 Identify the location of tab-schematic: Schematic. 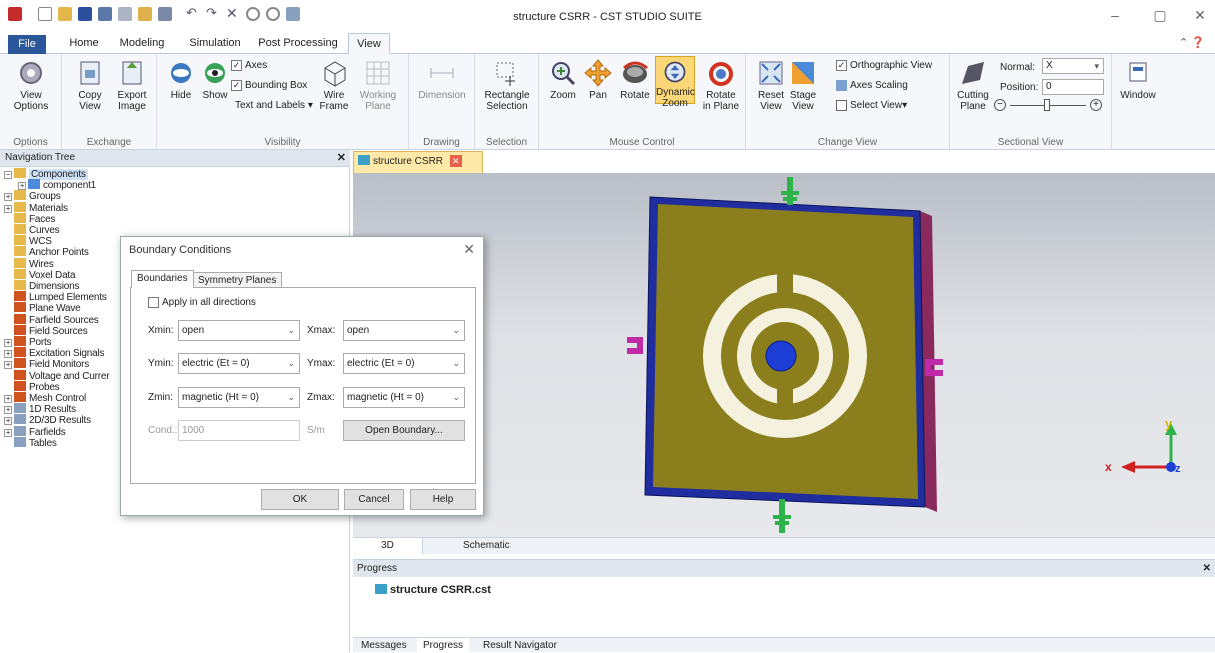
(486, 545).